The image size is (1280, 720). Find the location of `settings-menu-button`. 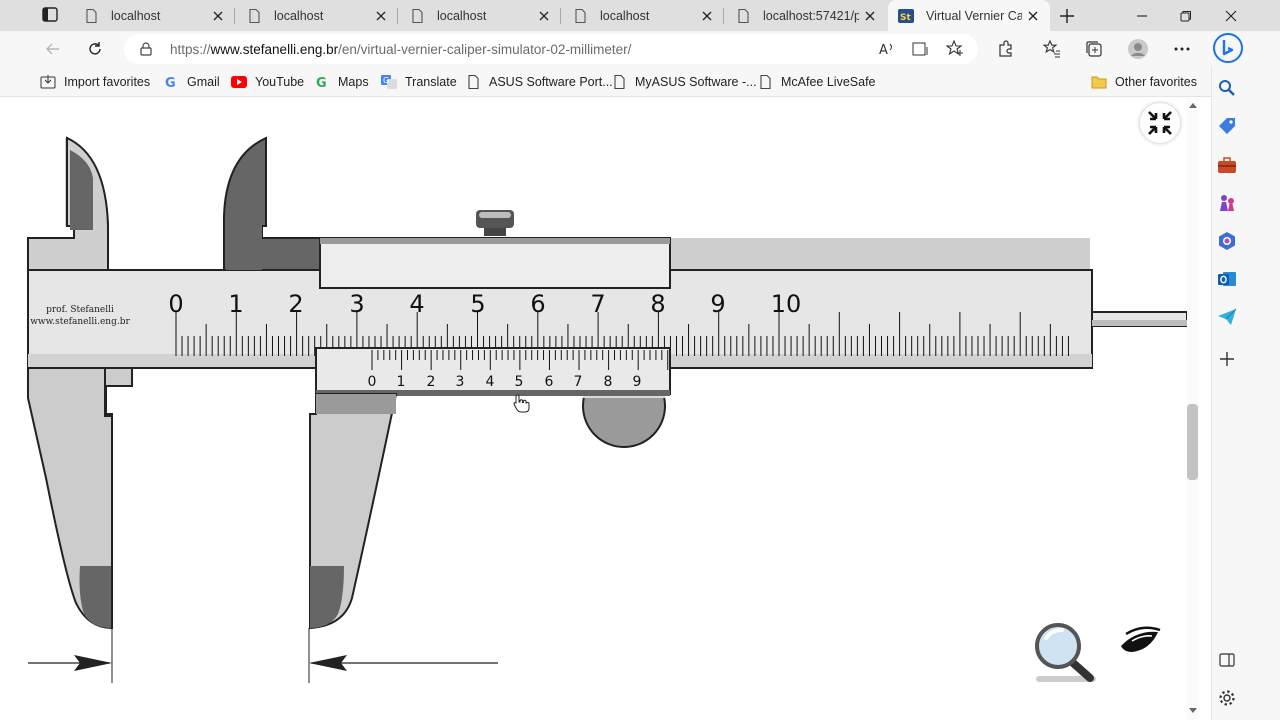

settings-menu-button is located at coordinates (1182, 49).